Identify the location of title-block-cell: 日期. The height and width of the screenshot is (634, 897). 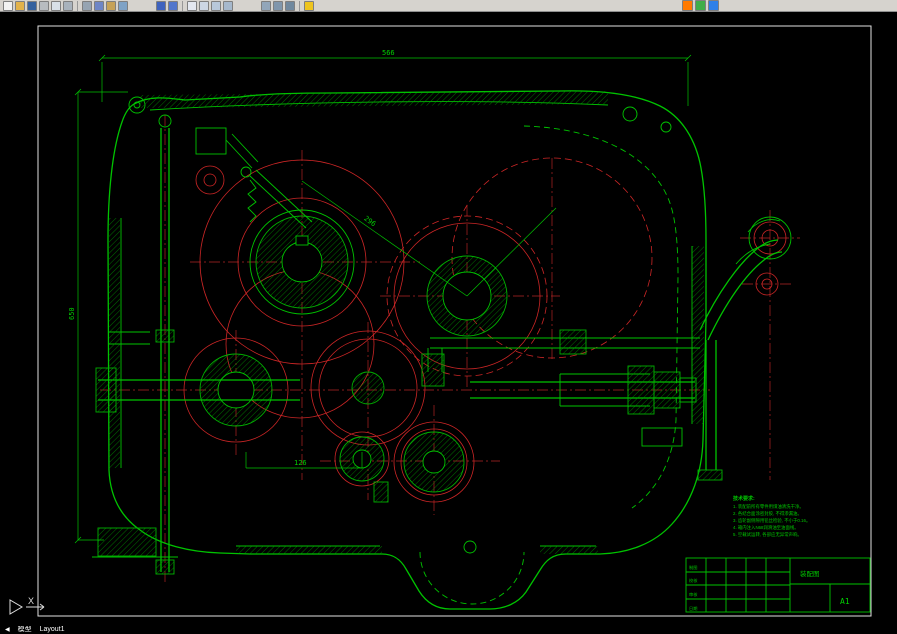
(693, 609).